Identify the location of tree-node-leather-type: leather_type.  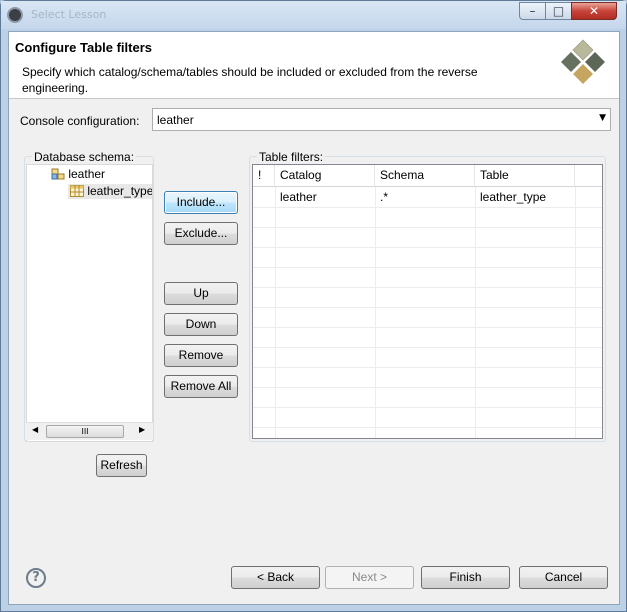
(110, 191).